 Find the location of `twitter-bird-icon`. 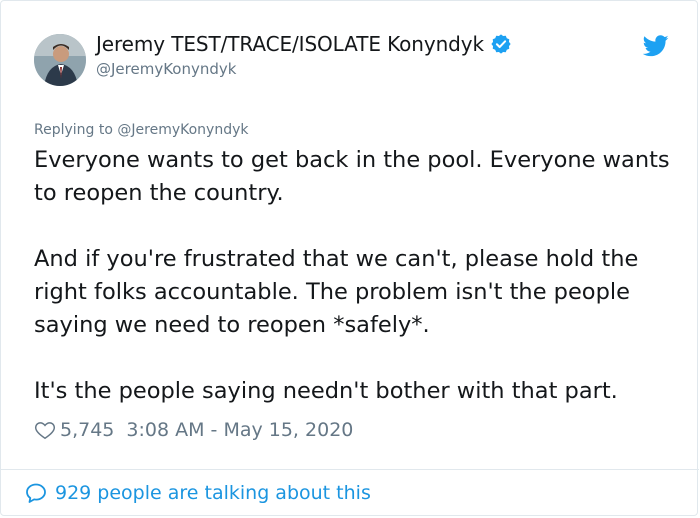

twitter-bird-icon is located at coordinates (655, 46).